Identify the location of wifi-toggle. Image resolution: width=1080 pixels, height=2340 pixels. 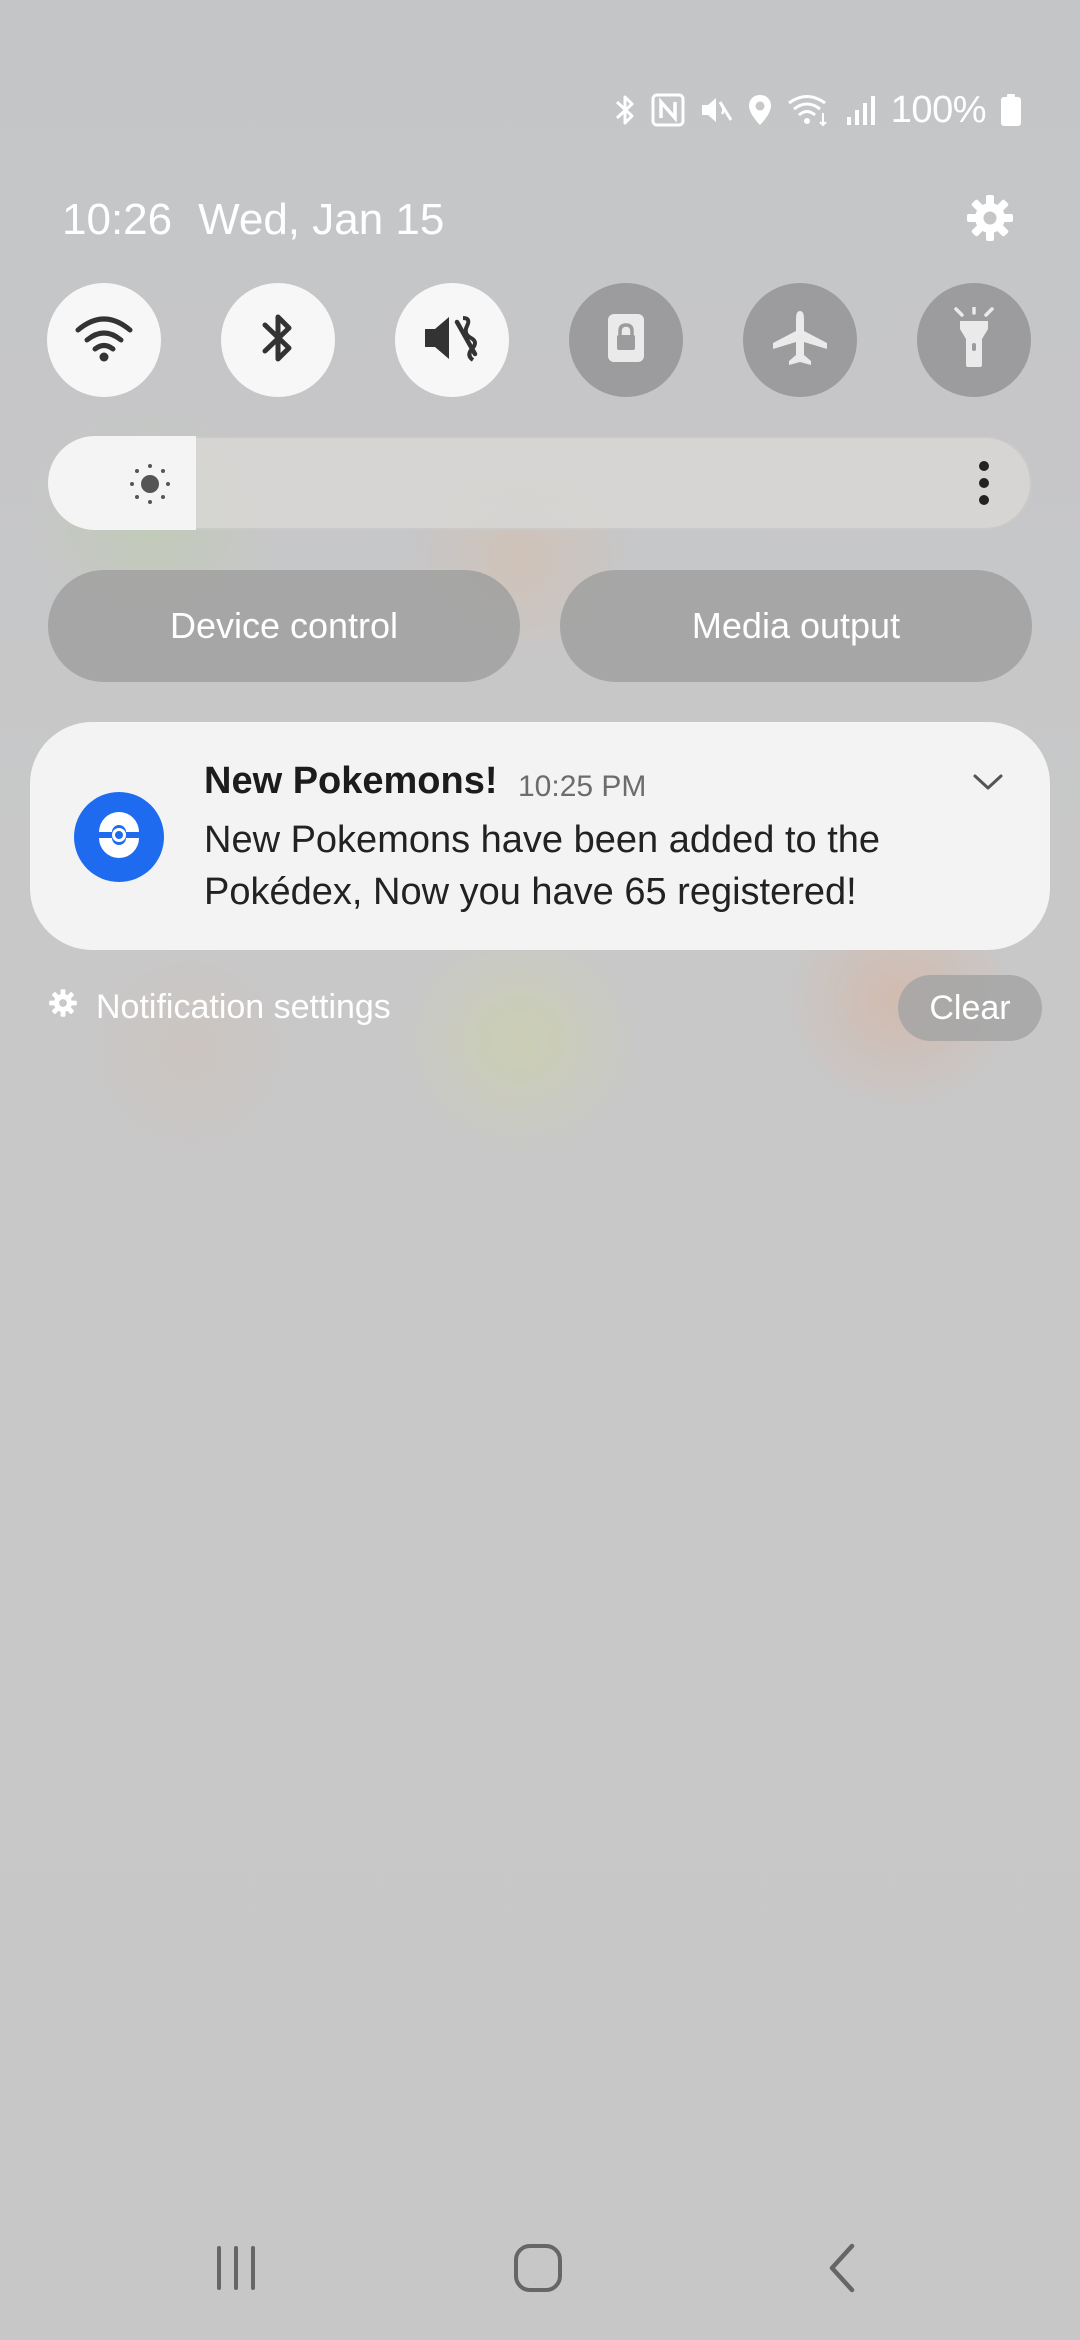
(104, 340).